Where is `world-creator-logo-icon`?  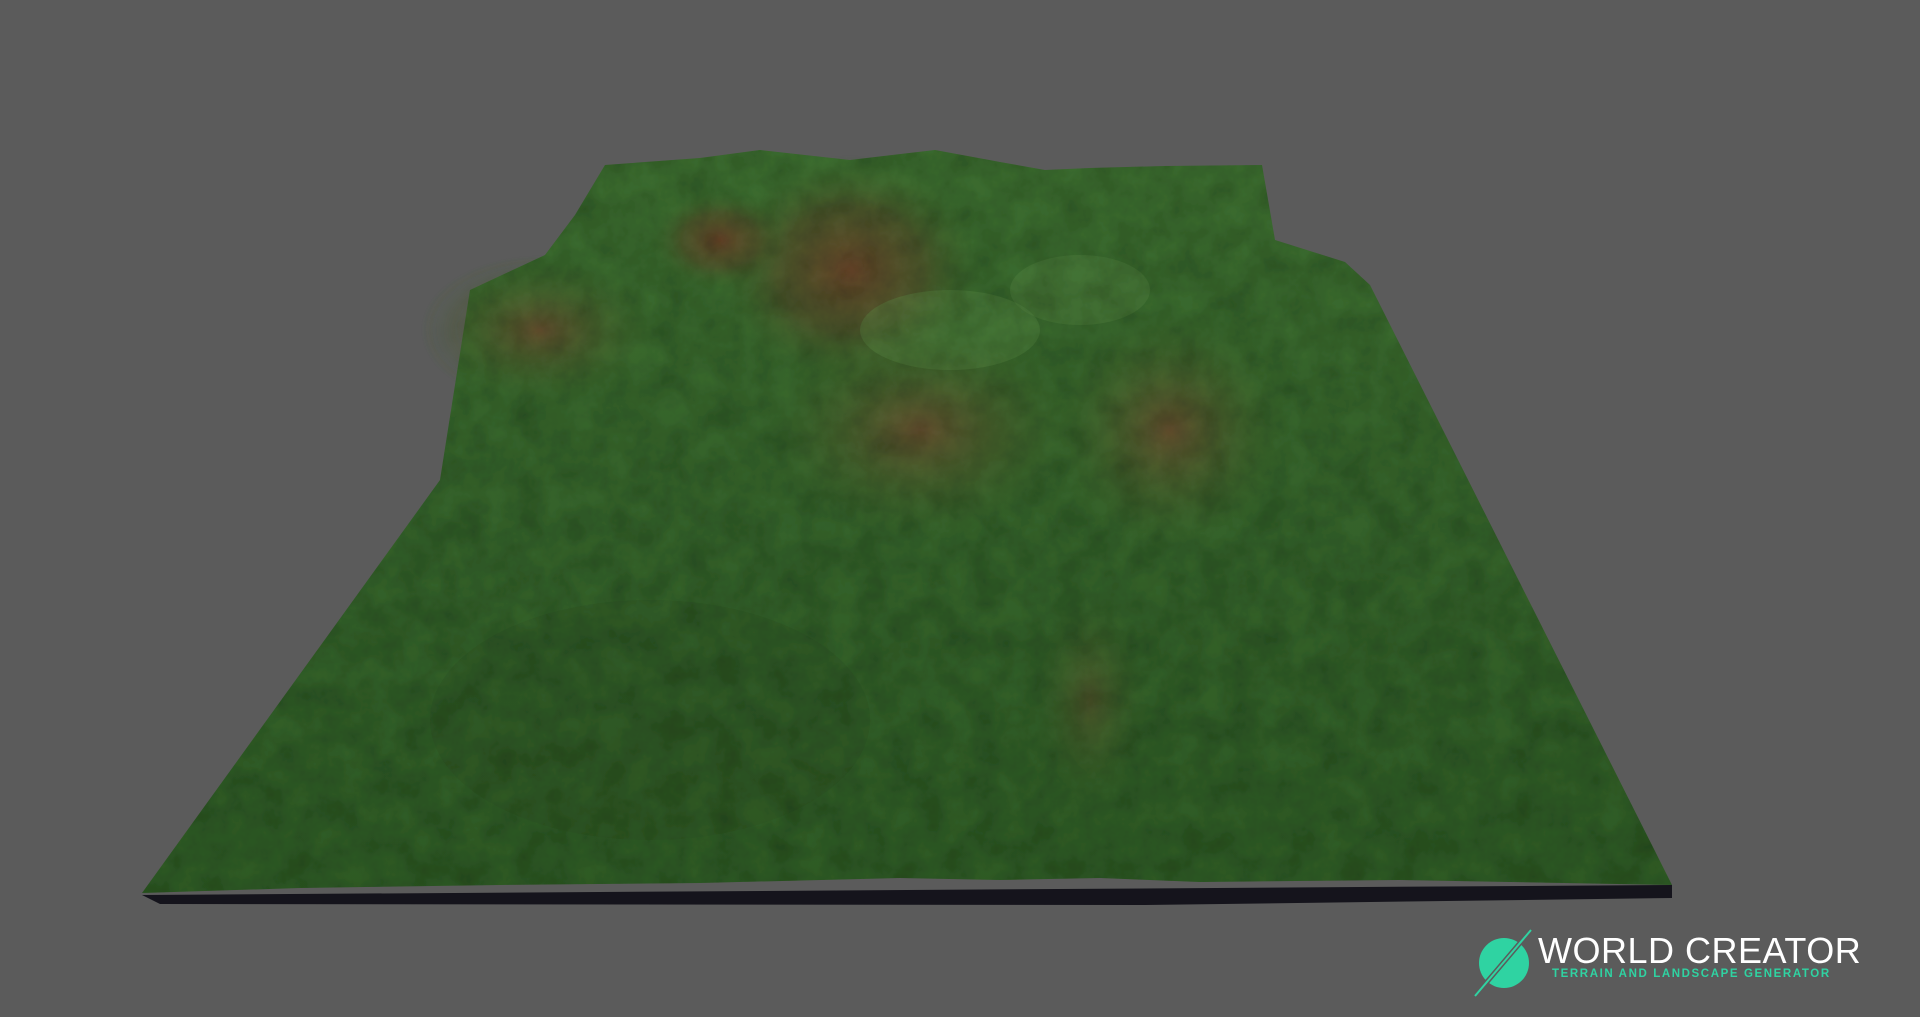
world-creator-logo-icon is located at coordinates (1503, 963).